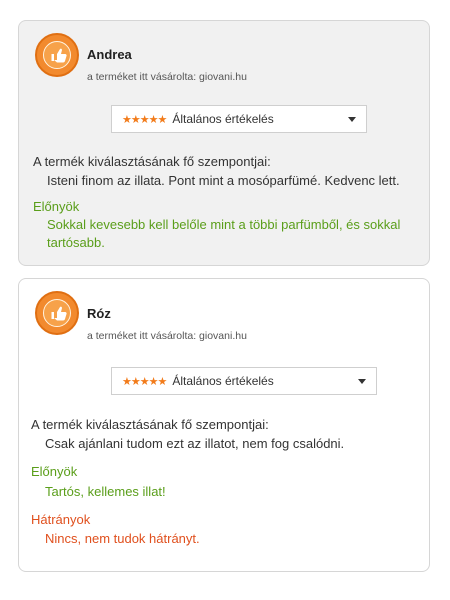 This screenshot has height=600, width=450. What do you see at coordinates (122, 538) in the screenshot?
I see `cons-text: Nincs, nem tudok hátrányt.` at bounding box center [122, 538].